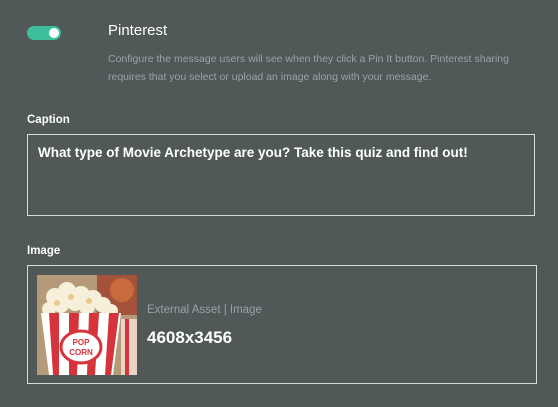  I want to click on asset-type-label: External Asset | Image, so click(204, 310).